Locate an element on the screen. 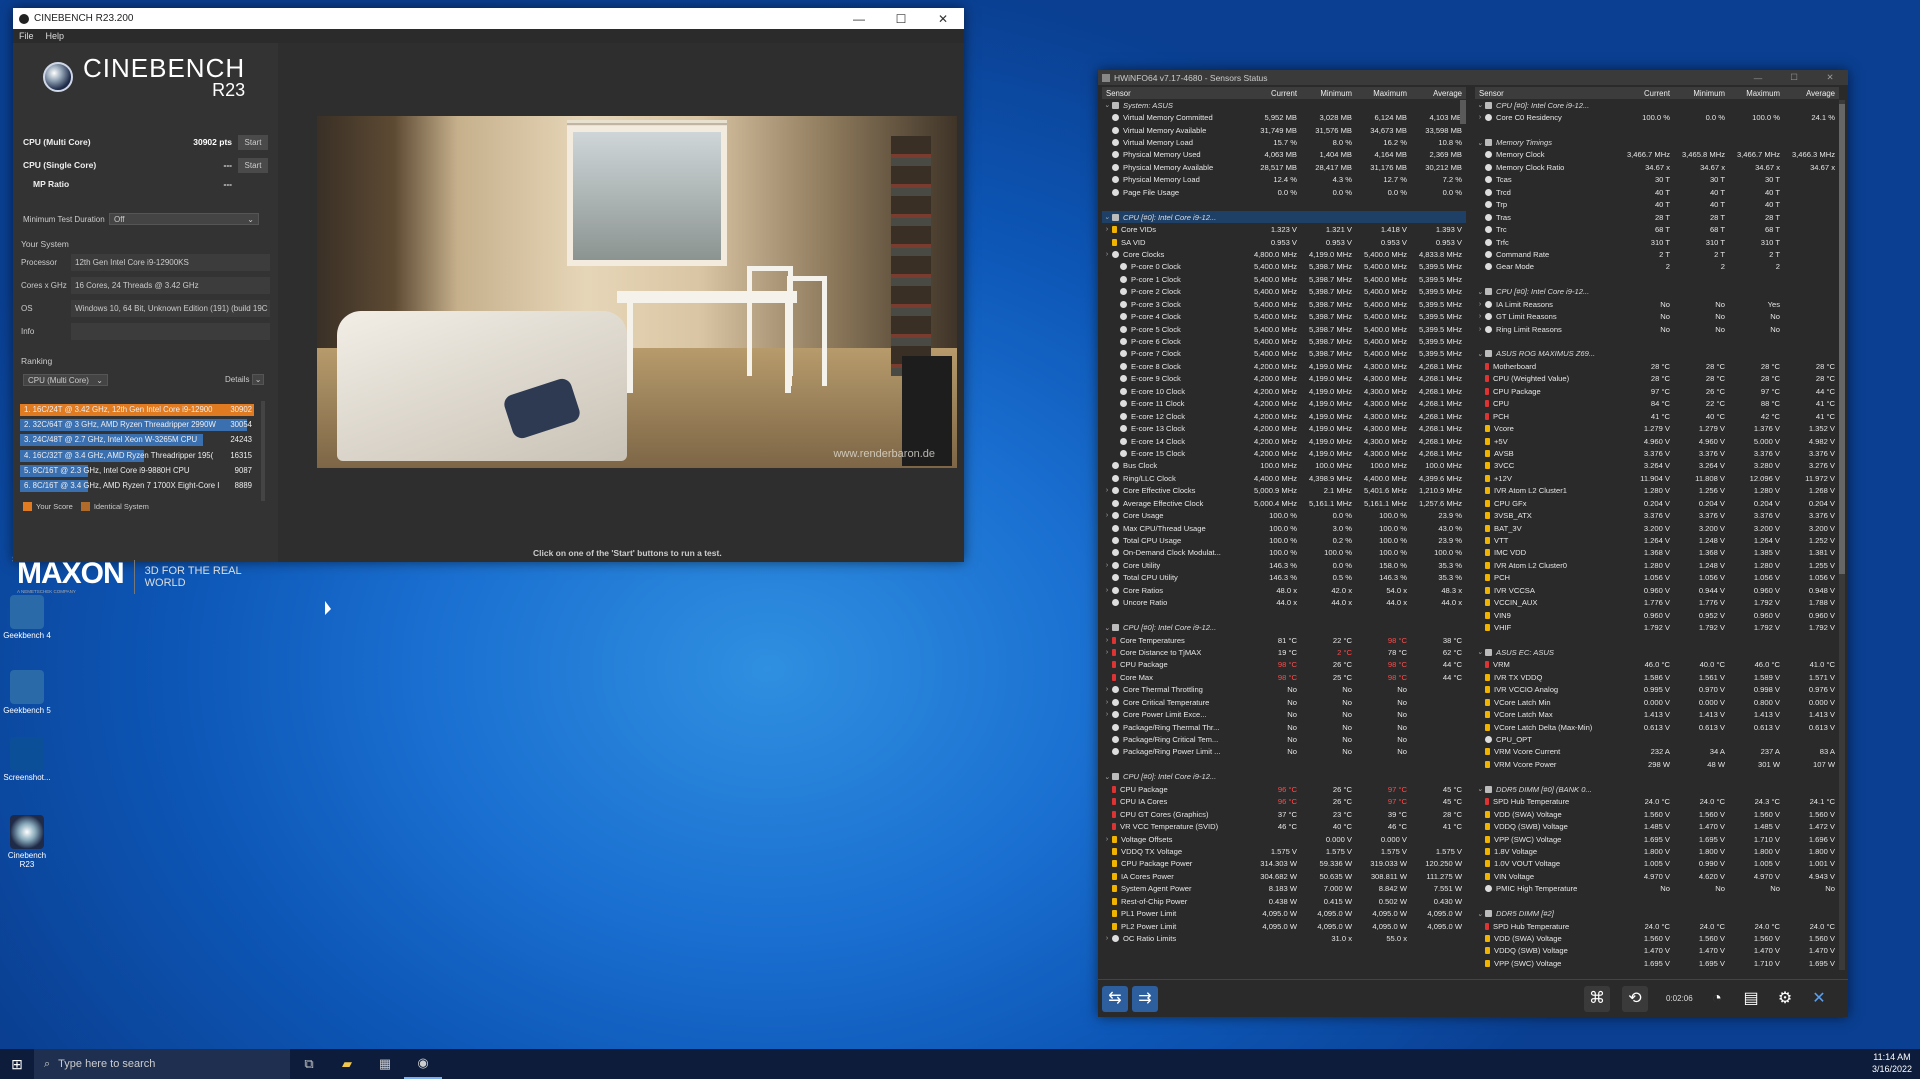 Image resolution: width=1920 pixels, height=1079 pixels. sensor-row: CPU_OPT is located at coordinates (1657, 739).